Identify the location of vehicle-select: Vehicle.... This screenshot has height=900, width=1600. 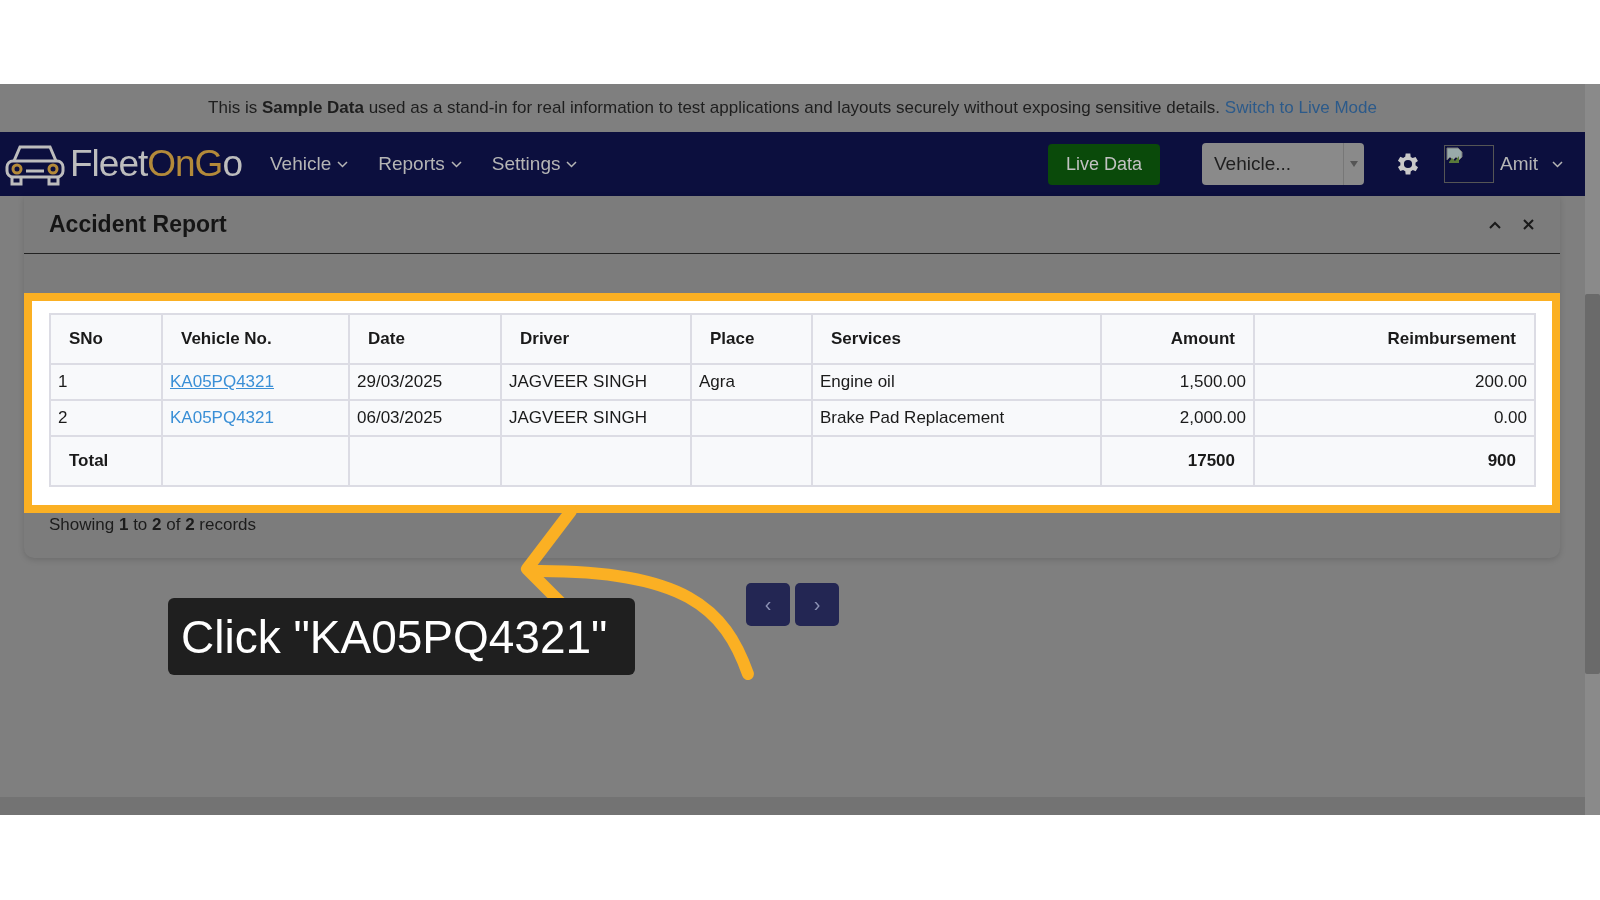
(1283, 164).